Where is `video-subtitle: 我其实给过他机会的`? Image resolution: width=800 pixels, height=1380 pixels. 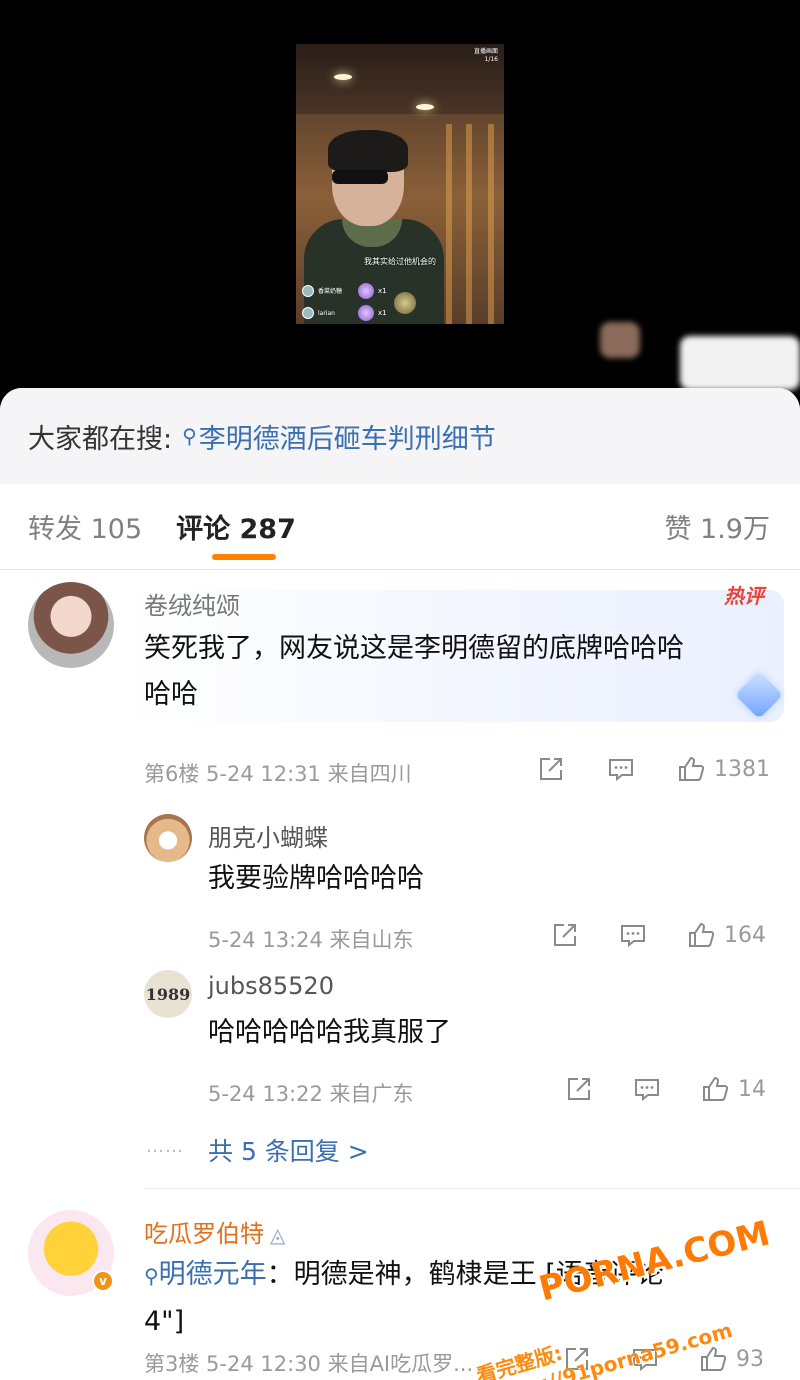 video-subtitle: 我其实给过他机会的 is located at coordinates (400, 261).